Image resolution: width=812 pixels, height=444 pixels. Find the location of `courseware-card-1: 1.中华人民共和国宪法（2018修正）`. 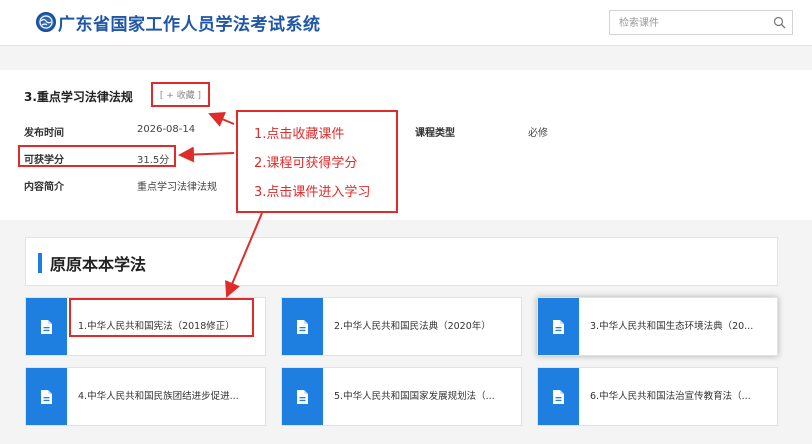

courseware-card-1: 1.中华人民共和国宪法（2018修正） is located at coordinates (145, 326).